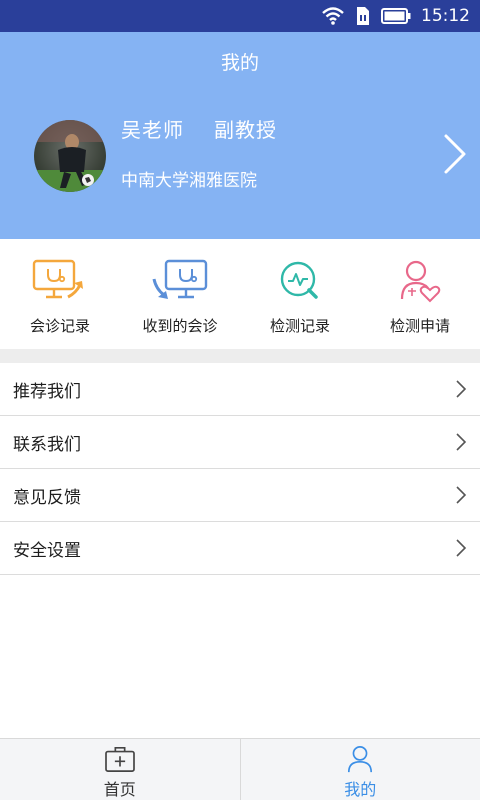 The image size is (480, 800). I want to click on quick-actions: 会诊记录 收到的会诊 检测记录 检测申请, so click(240, 294).